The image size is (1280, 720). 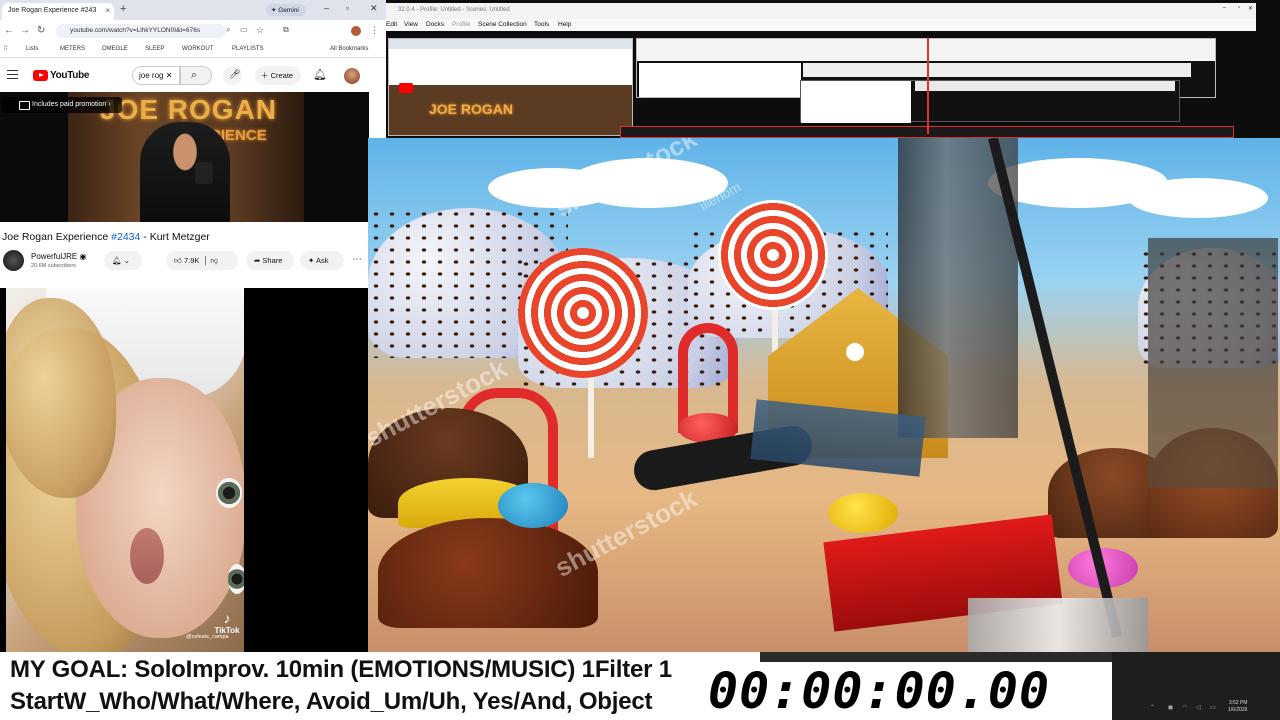 What do you see at coordinates (326, 8) in the screenshot?
I see `minimize-icon: –` at bounding box center [326, 8].